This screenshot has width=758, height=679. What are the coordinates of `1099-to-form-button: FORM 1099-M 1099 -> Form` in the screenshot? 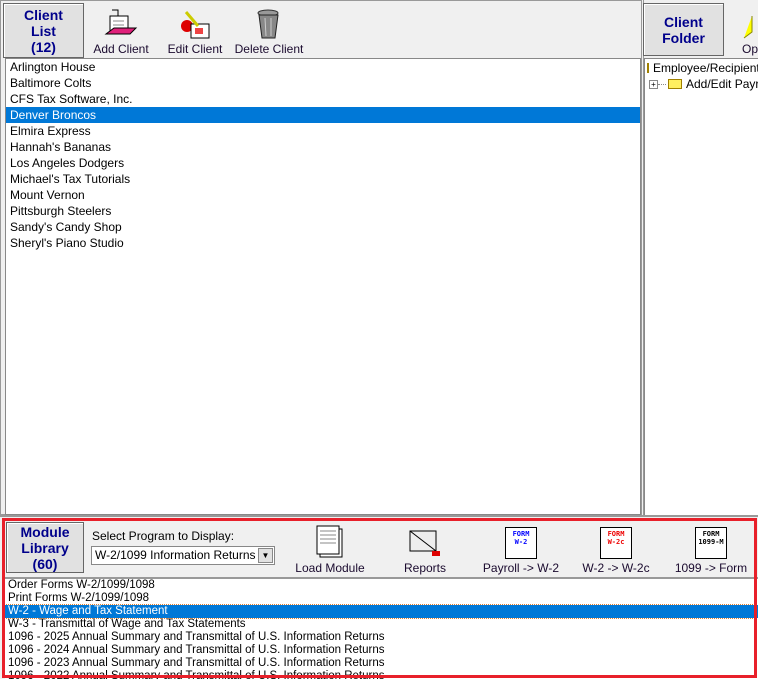 It's located at (711, 550).